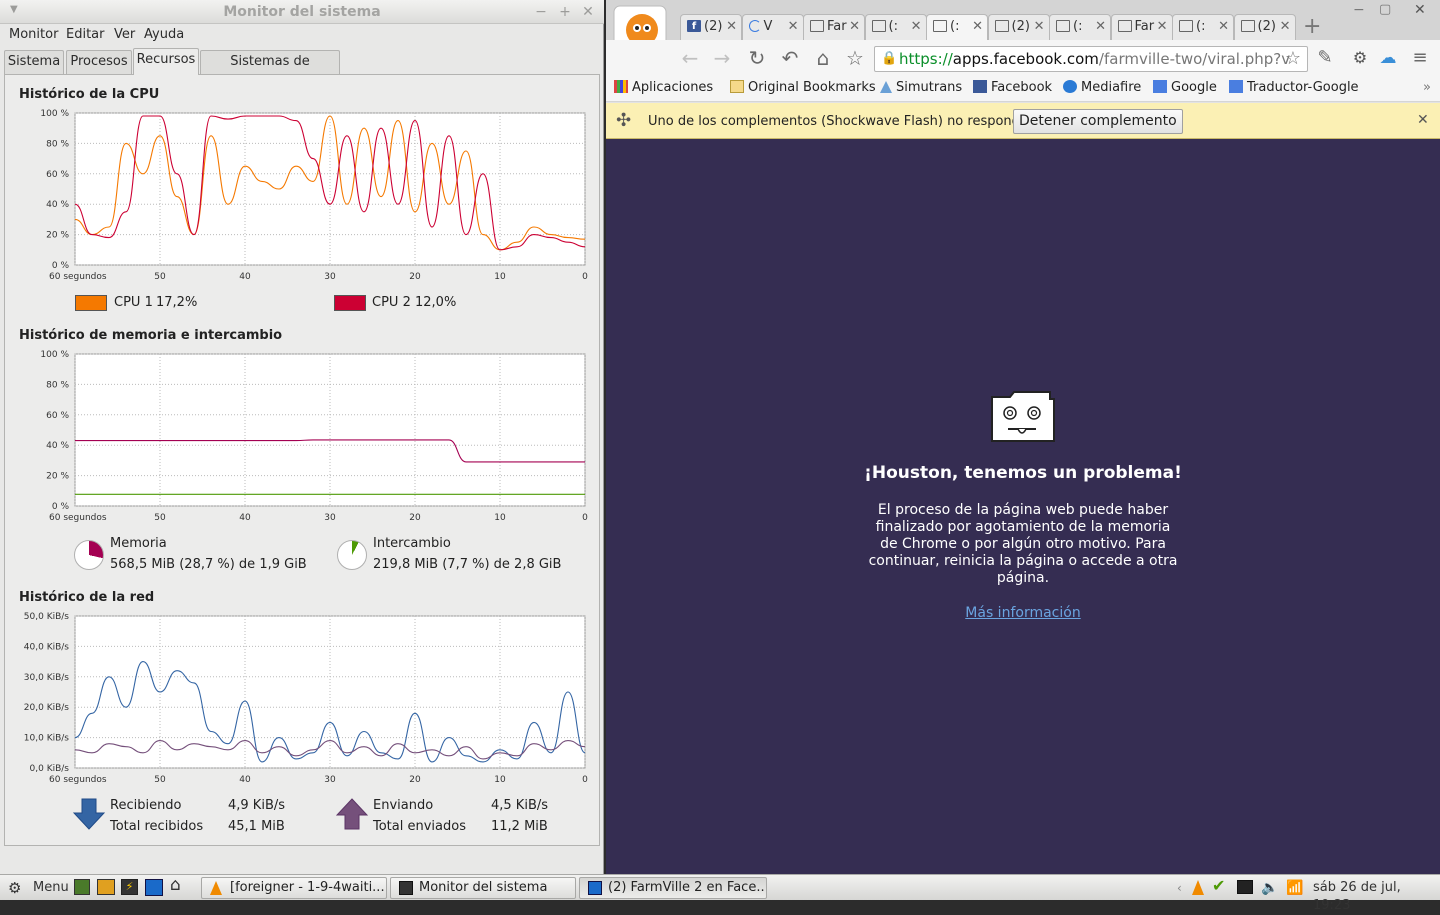 This screenshot has width=1440, height=915. I want to click on adblock-off-icon: ⚙, so click(1360, 58).